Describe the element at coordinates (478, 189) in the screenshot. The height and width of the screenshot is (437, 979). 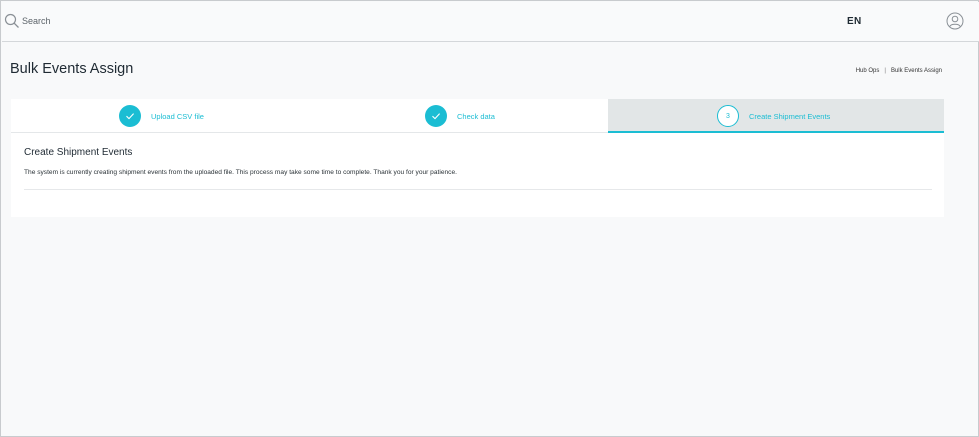
I see `divider` at that location.